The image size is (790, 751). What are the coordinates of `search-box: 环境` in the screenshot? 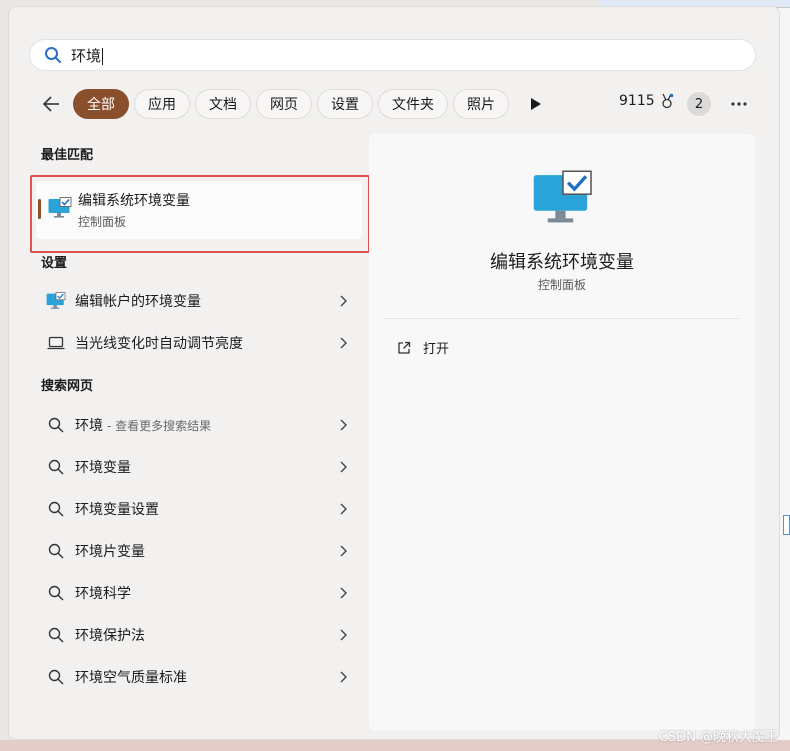 It's located at (392, 55).